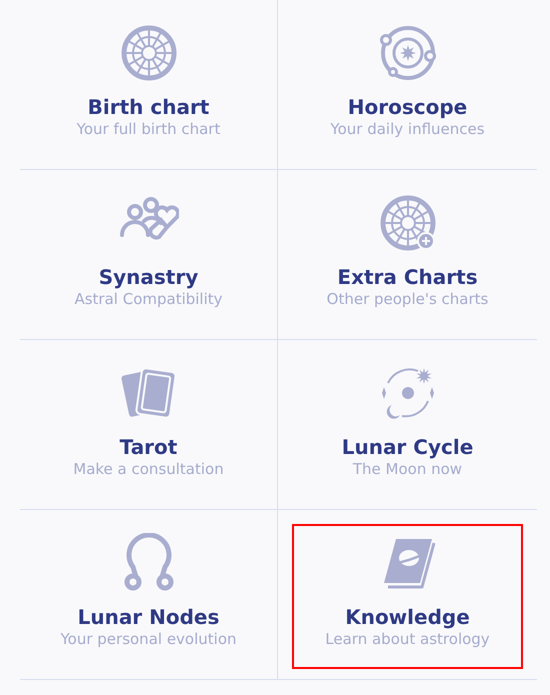 This screenshot has width=550, height=695. I want to click on tile-subtitle: Your daily influences, so click(407, 129).